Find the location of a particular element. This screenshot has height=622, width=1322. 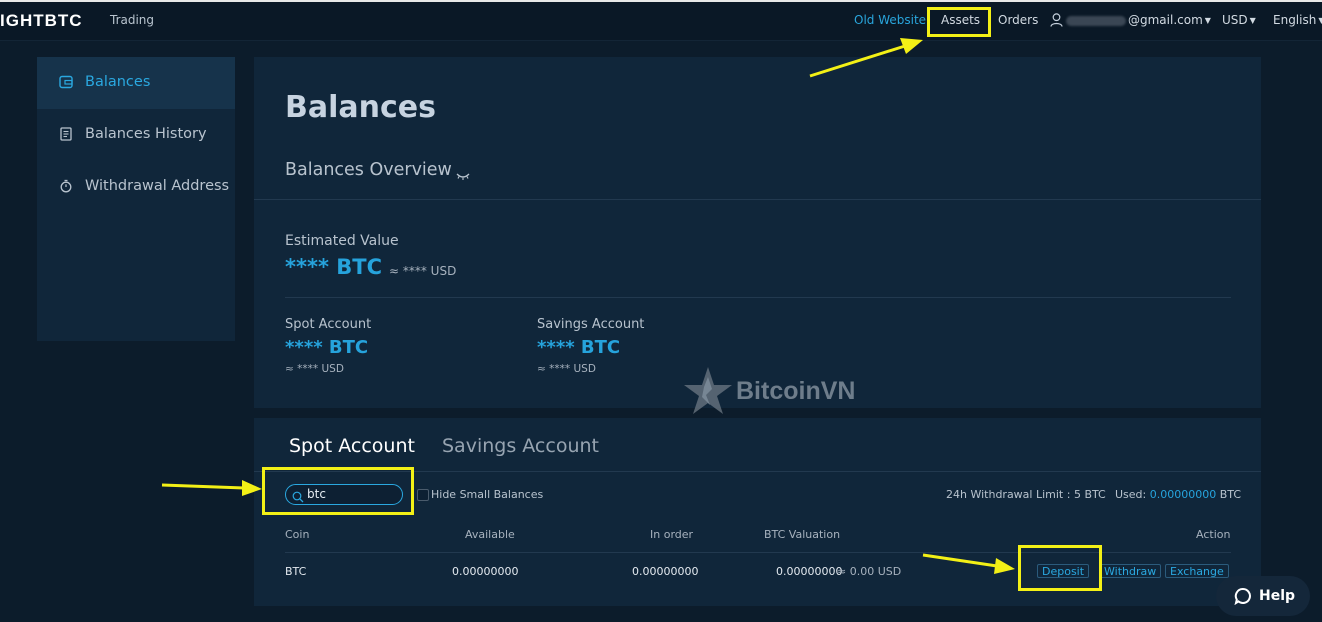

spot-account-value: **** BTC is located at coordinates (327, 347).